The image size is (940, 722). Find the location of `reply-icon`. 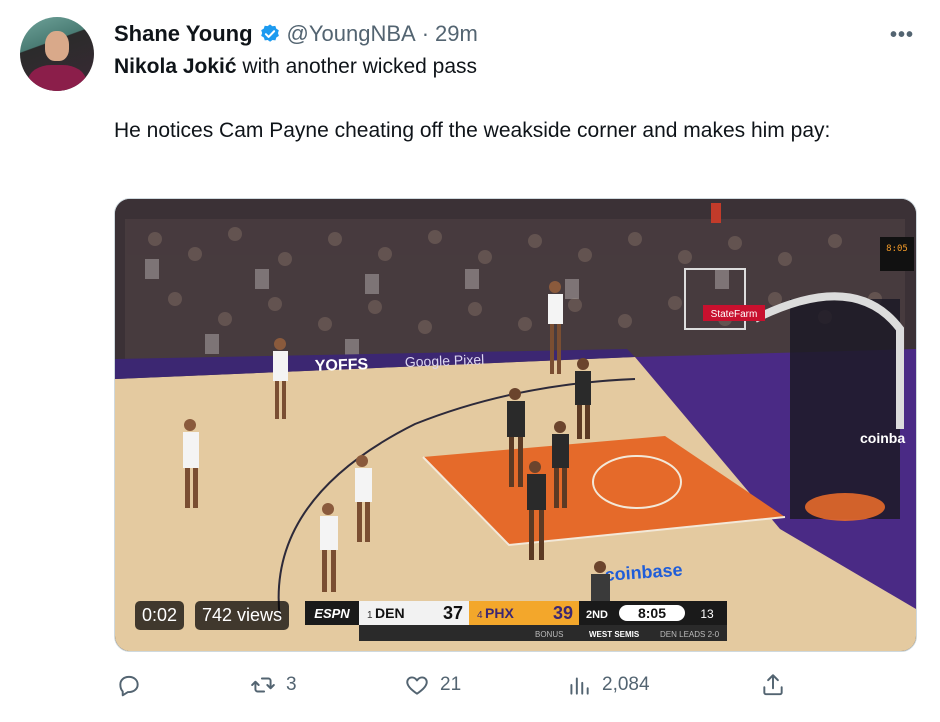

reply-icon is located at coordinates (129, 686).